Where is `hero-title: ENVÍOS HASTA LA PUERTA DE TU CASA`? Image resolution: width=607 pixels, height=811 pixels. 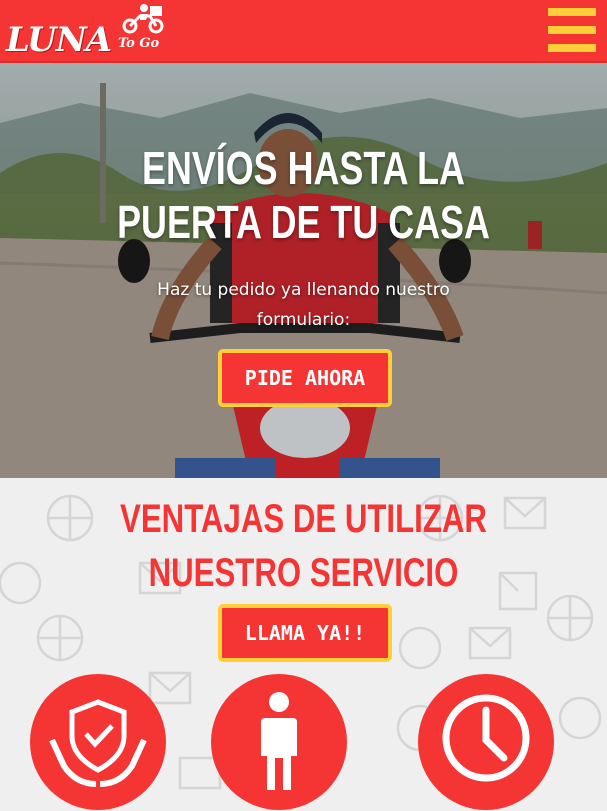
hero-title: ENVÍOS HASTA LA PUERTA DE TU CASA is located at coordinates (303, 195).